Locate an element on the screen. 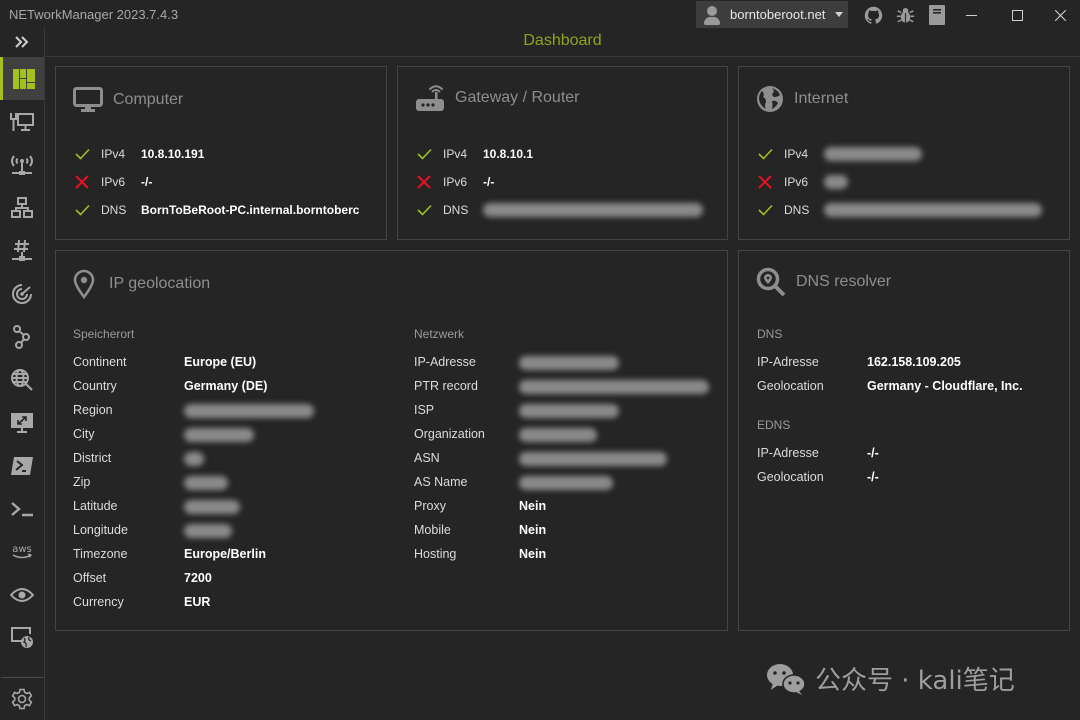 Image resolution: width=1080 pixels, height=720 pixels. location-value: 7200 is located at coordinates (198, 578).